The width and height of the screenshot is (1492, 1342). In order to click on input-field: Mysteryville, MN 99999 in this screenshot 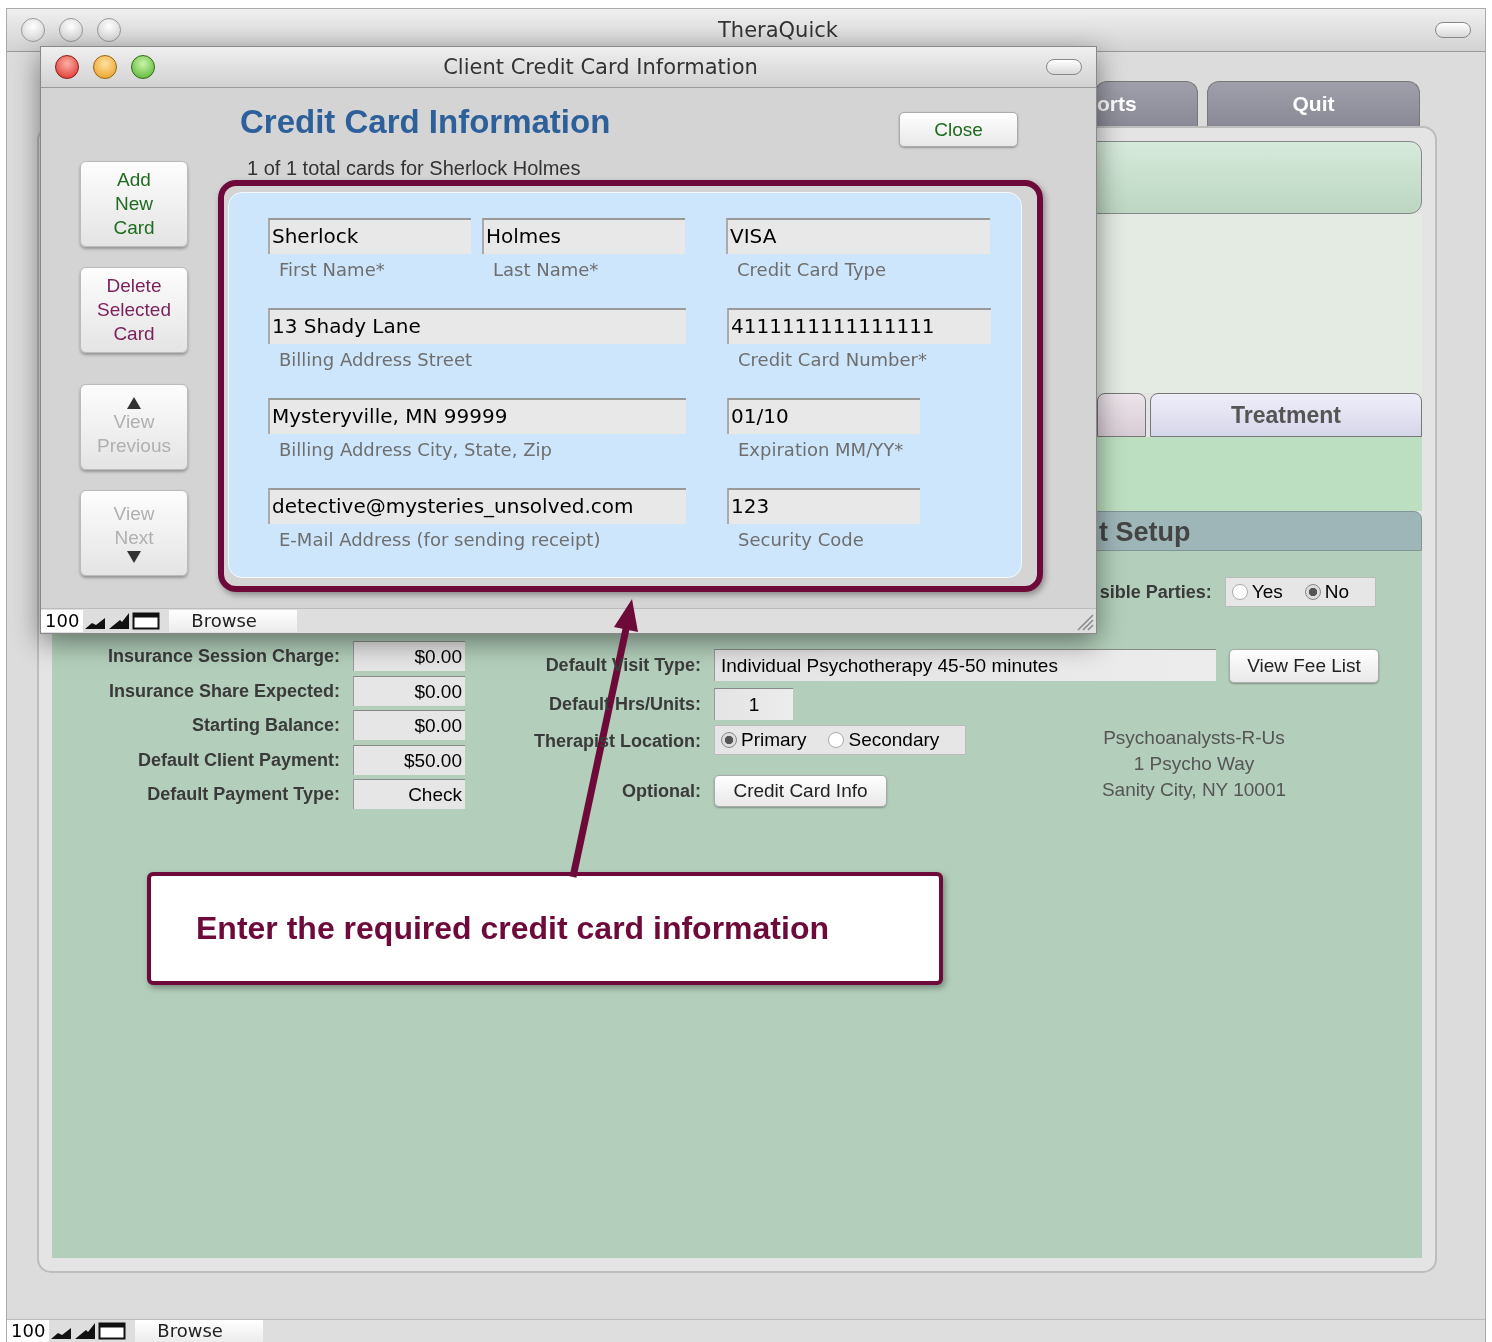, I will do `click(477, 416)`.